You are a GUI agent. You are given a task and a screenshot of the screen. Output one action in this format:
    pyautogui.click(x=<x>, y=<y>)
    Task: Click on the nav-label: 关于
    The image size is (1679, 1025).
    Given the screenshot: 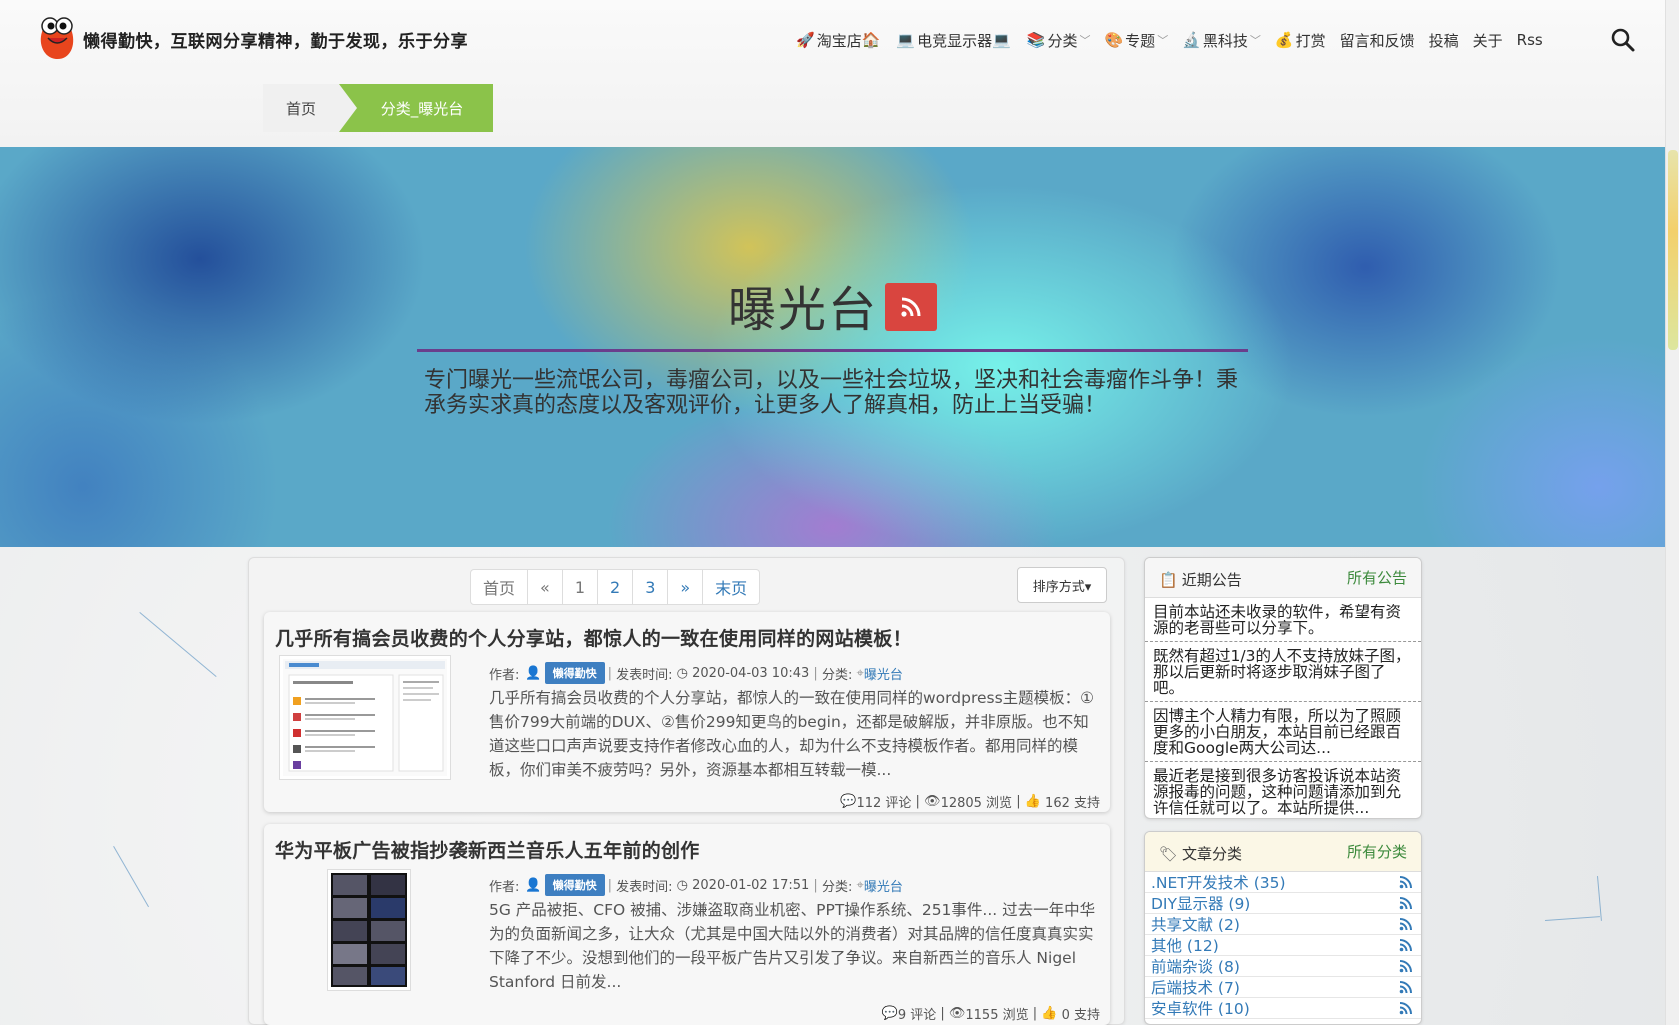 What is the action you would take?
    pyautogui.click(x=1487, y=40)
    